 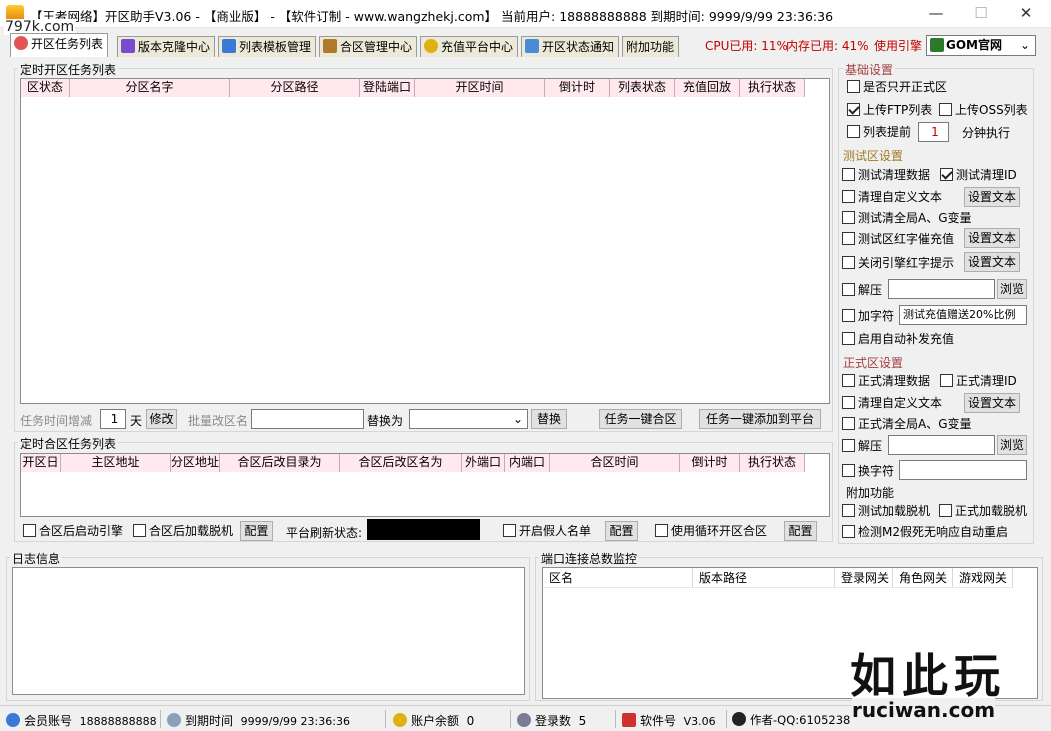 What do you see at coordinates (937, 45) in the screenshot?
I see `engine-icon` at bounding box center [937, 45].